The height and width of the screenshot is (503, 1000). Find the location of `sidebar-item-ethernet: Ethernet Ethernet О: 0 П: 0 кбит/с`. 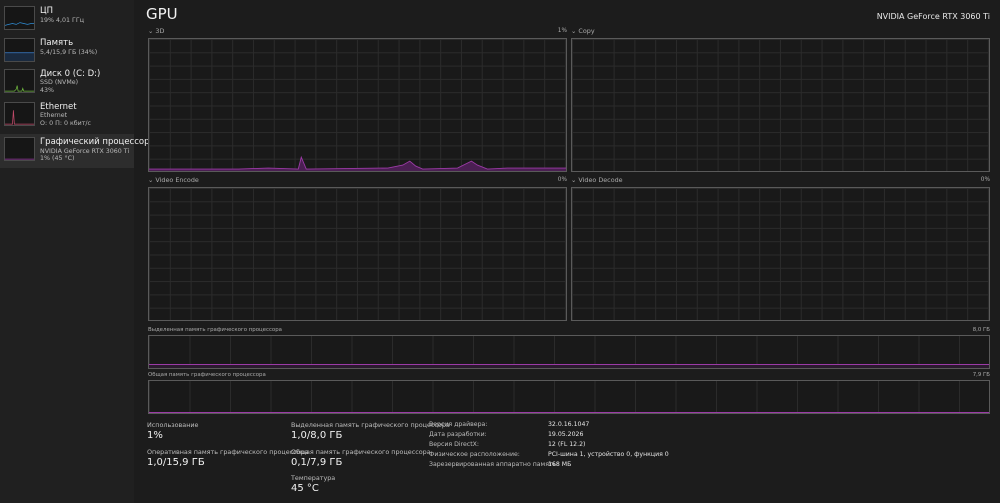

sidebar-item-ethernet: Ethernet Ethernet О: 0 П: 0 кбит/с is located at coordinates (67, 116).